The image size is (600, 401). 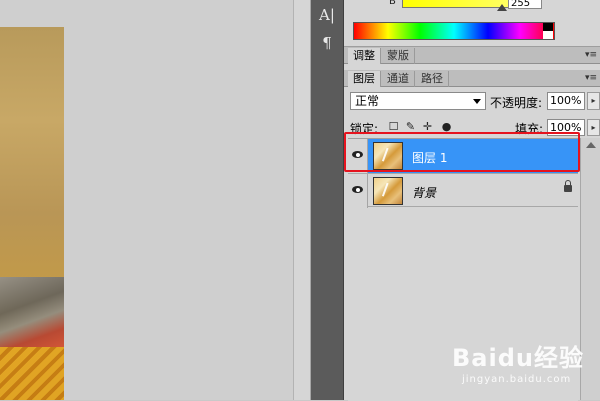 I want to click on character-panel-icon: A|, so click(x=327, y=15).